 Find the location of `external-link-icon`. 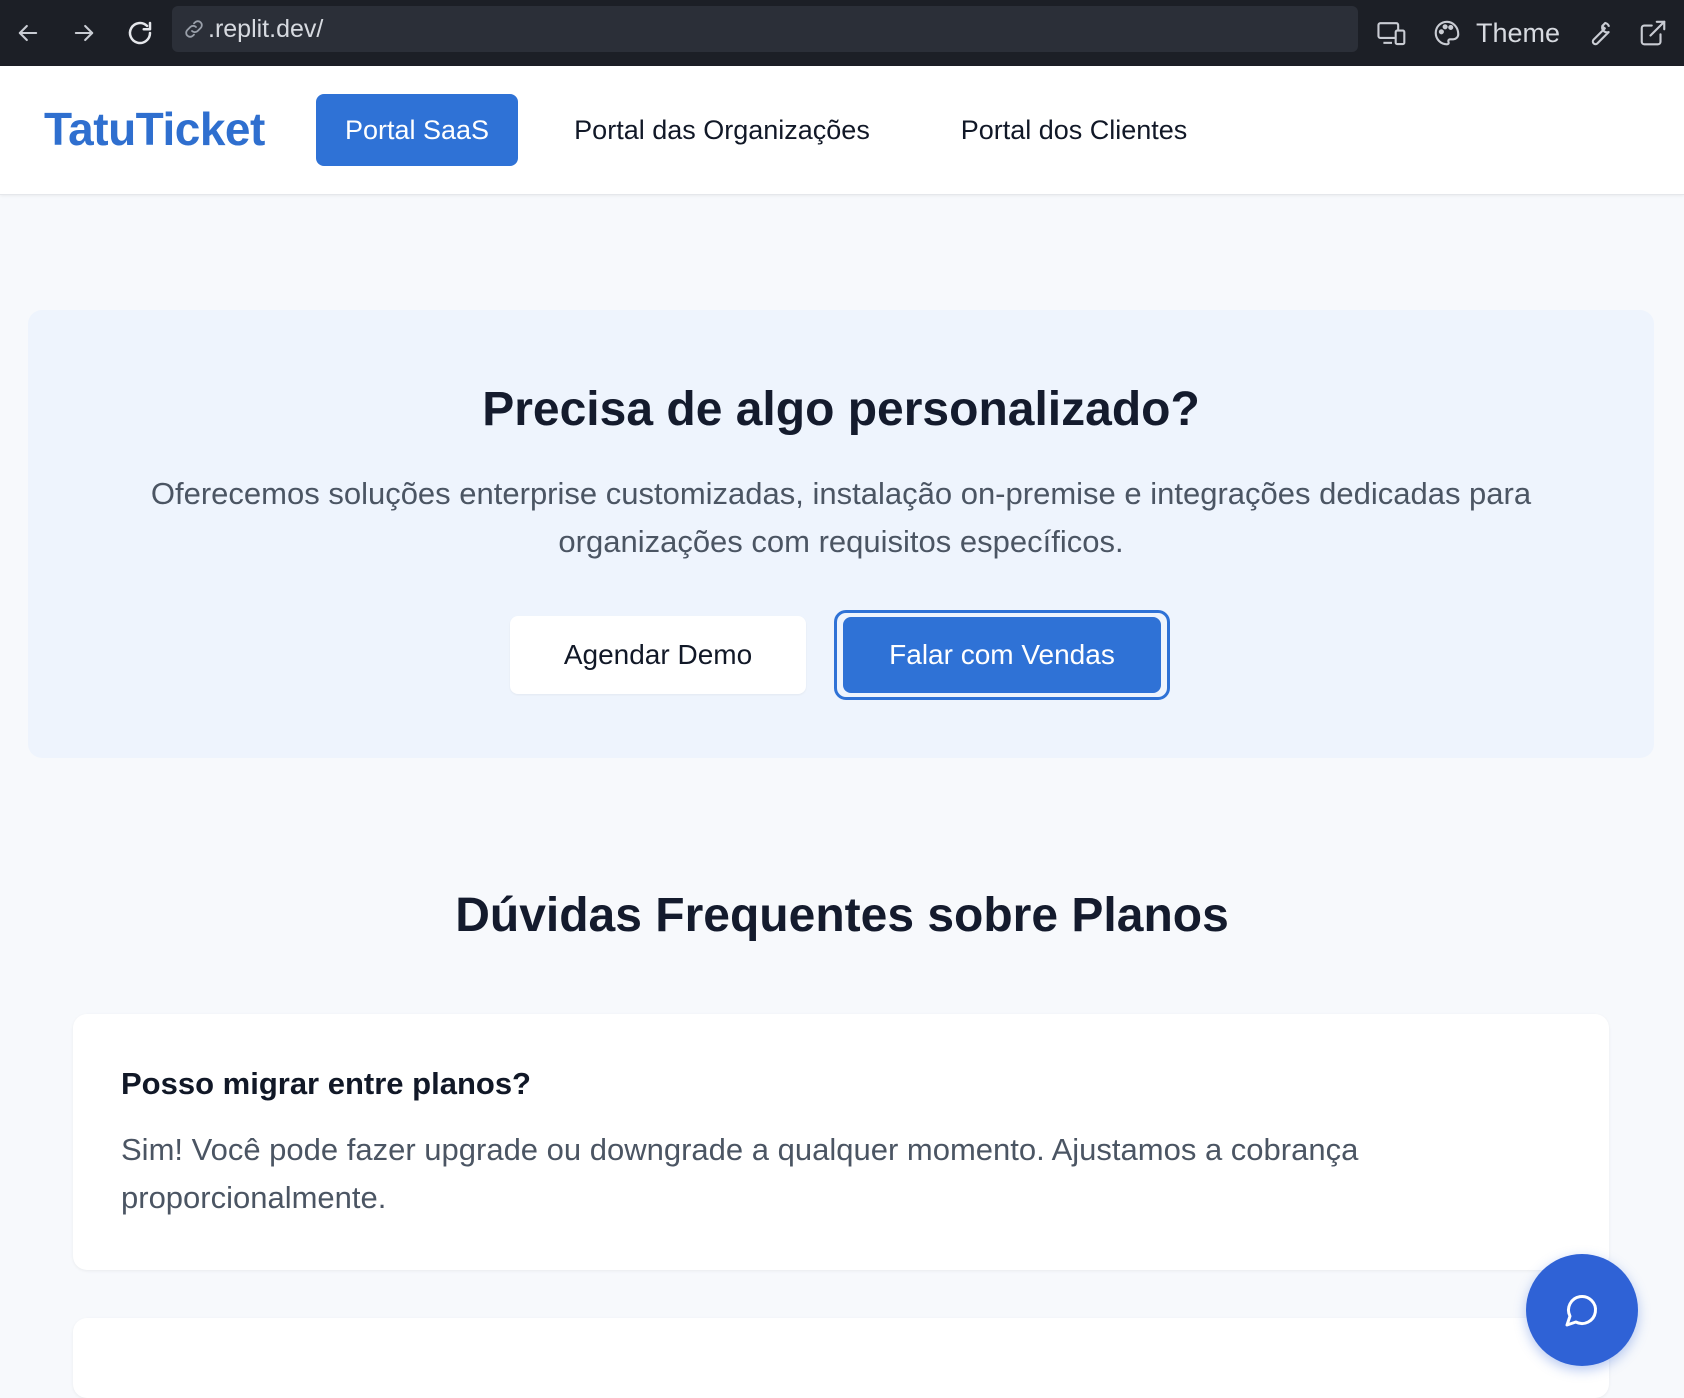

external-link-icon is located at coordinates (1653, 33).